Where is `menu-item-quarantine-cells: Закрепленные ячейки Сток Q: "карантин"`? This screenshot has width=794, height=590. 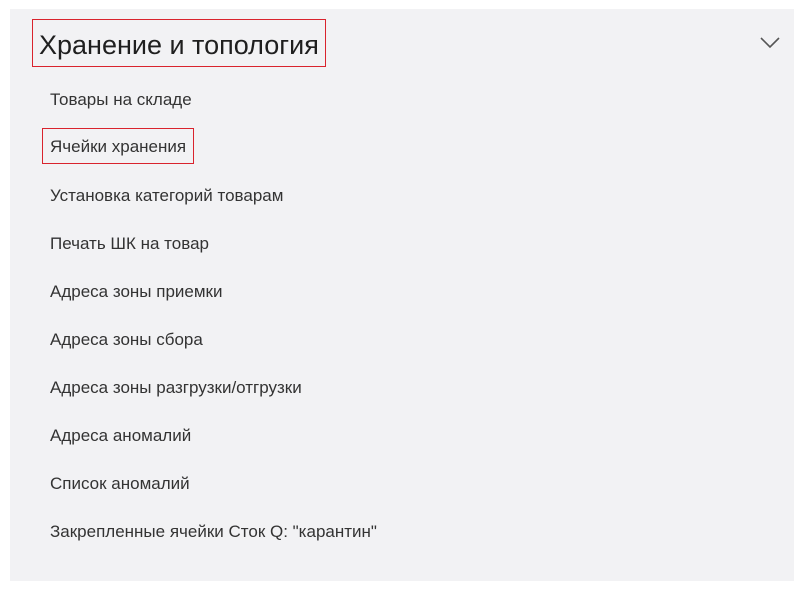 menu-item-quarantine-cells: Закрепленные ячейки Сток Q: "карантин" is located at coordinates (213, 532).